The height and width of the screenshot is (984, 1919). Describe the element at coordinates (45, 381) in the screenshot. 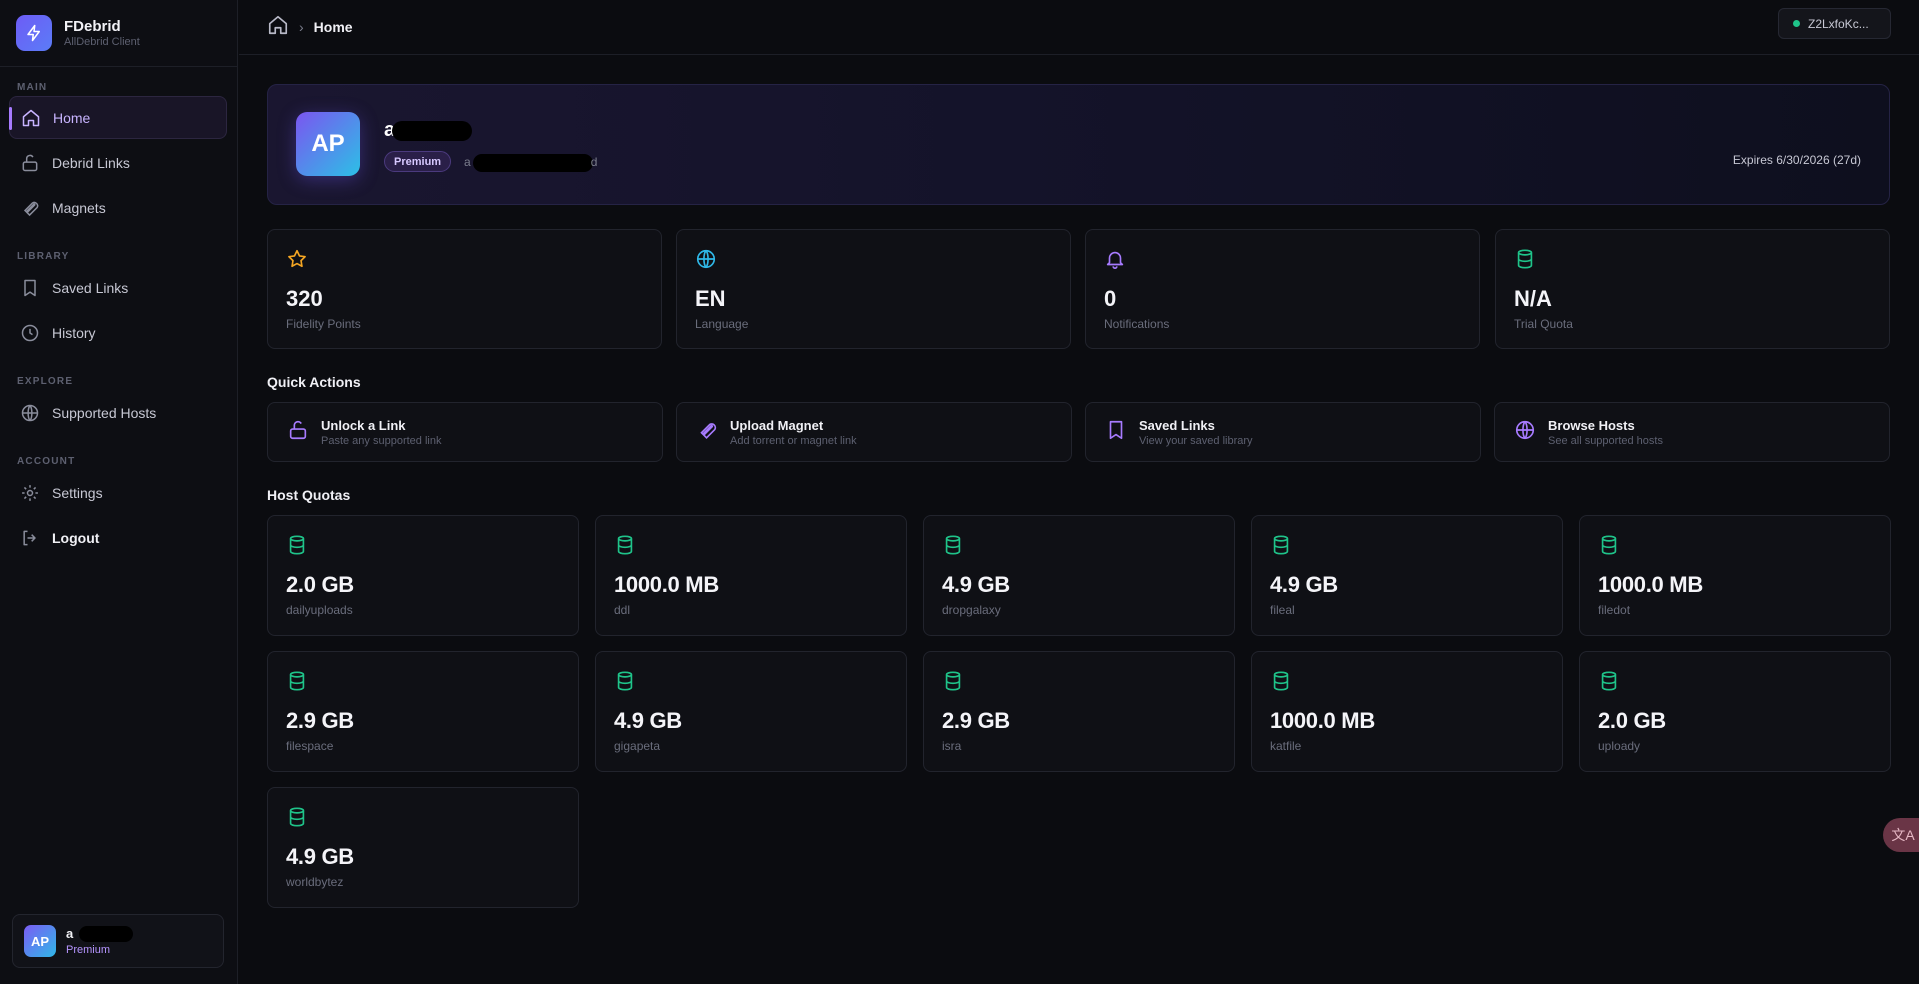

I see `section-label-explore: EXPLORE` at that location.